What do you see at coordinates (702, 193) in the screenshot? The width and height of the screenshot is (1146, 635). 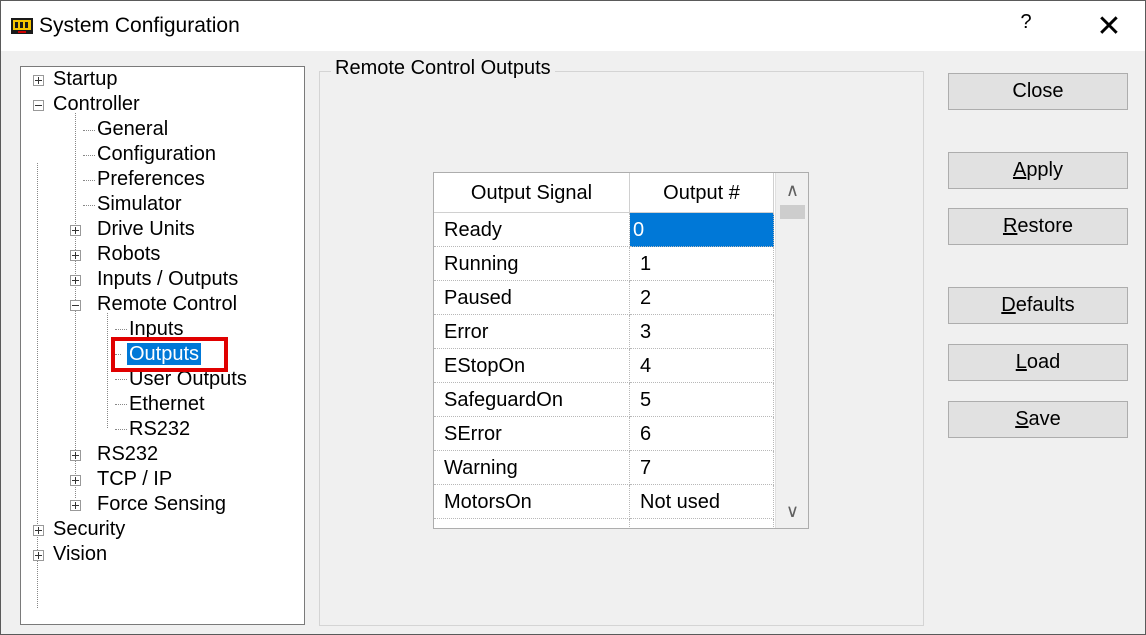 I see `column-header-output-number: Output #` at bounding box center [702, 193].